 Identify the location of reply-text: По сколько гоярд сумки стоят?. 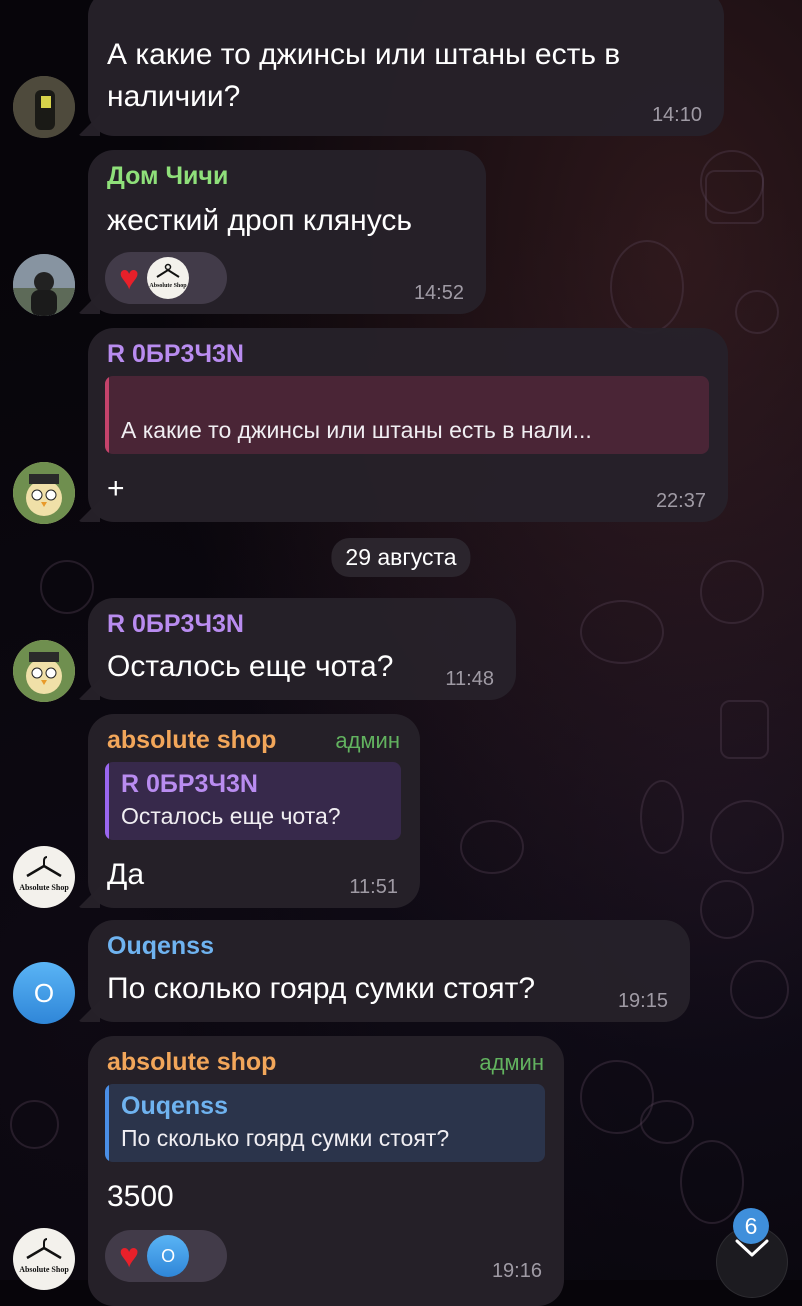
(285, 1138).